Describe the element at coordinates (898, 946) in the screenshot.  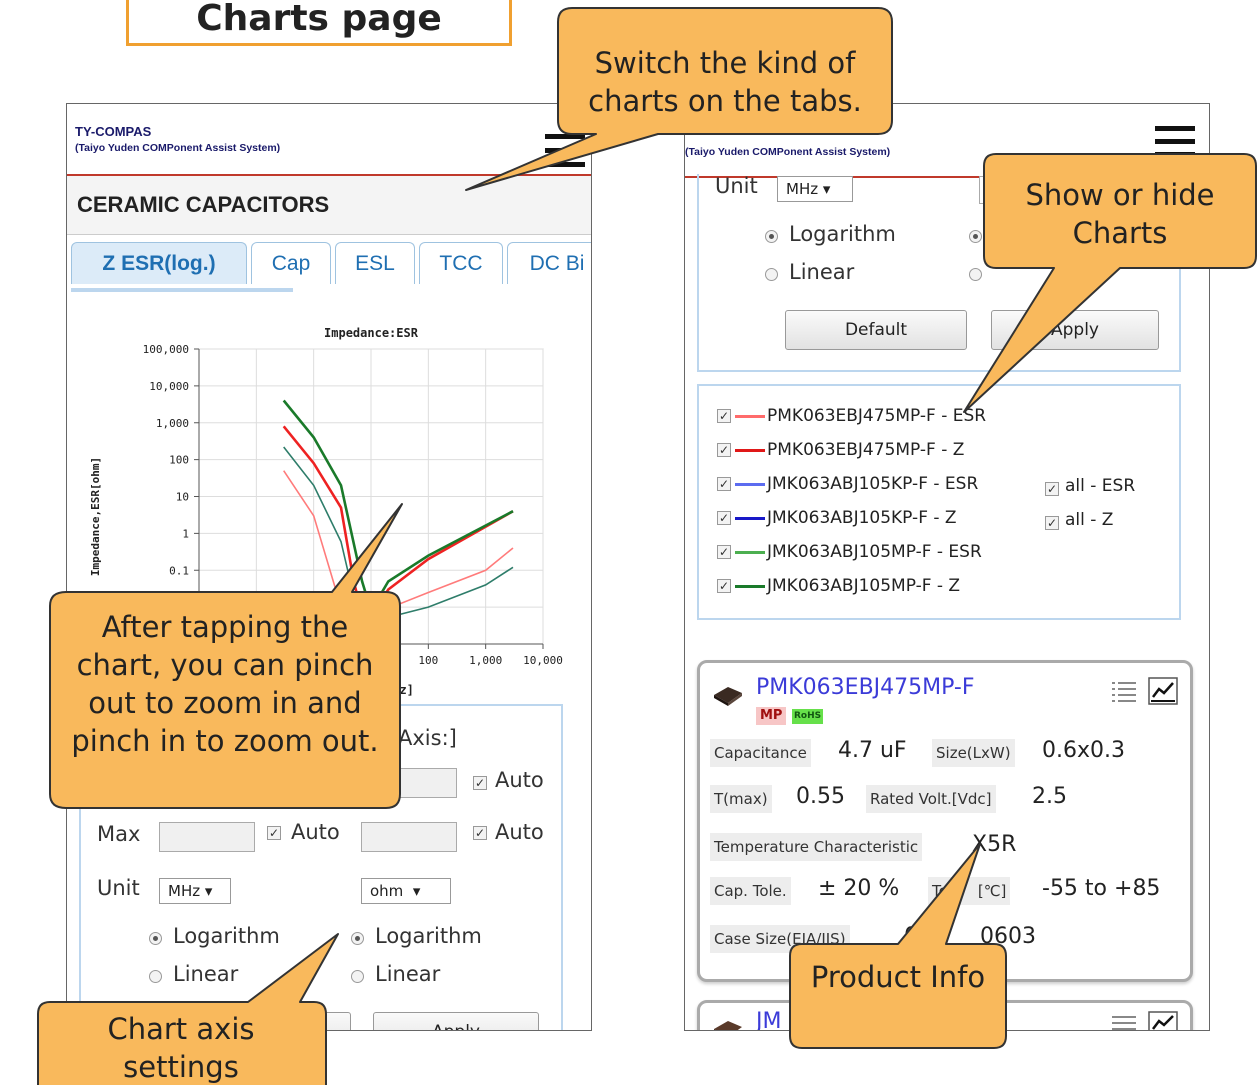
I see `product-callout-bubble` at that location.